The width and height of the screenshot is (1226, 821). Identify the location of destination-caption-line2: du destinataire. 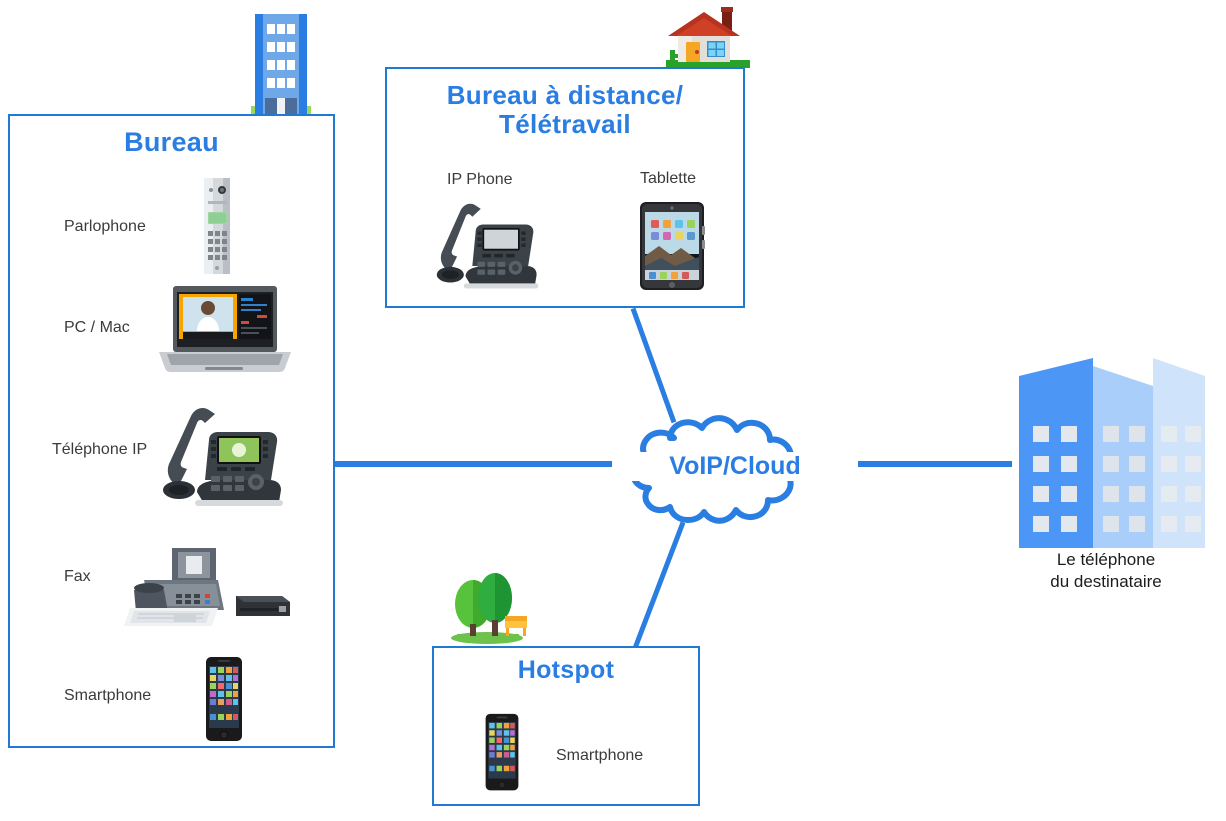
(1106, 582).